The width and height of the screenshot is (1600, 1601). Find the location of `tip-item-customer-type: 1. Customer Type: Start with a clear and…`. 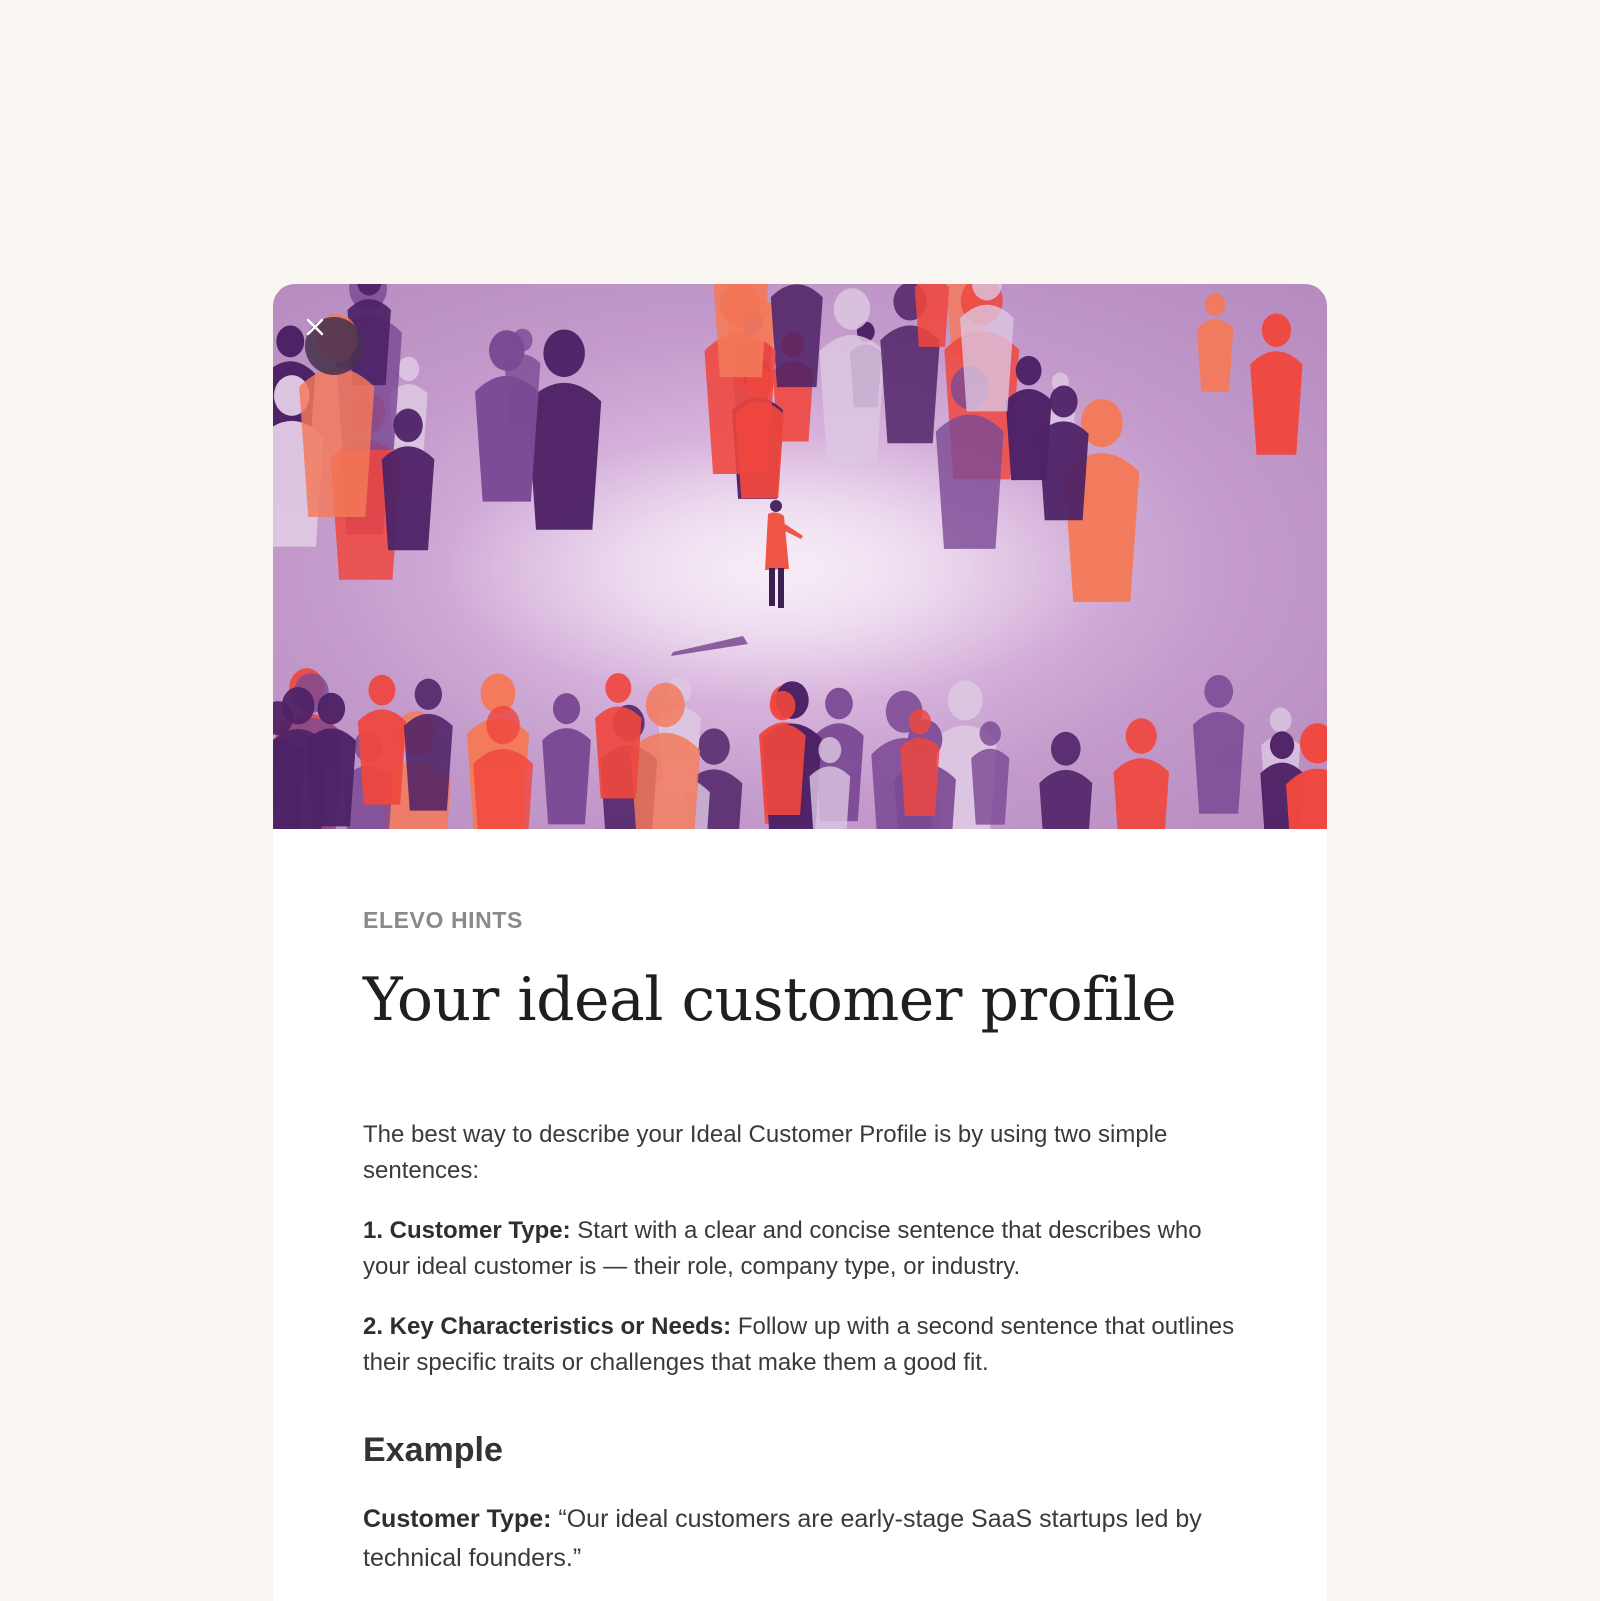

tip-item-customer-type: 1. Customer Type: Start with a clear and… is located at coordinates (803, 1249).